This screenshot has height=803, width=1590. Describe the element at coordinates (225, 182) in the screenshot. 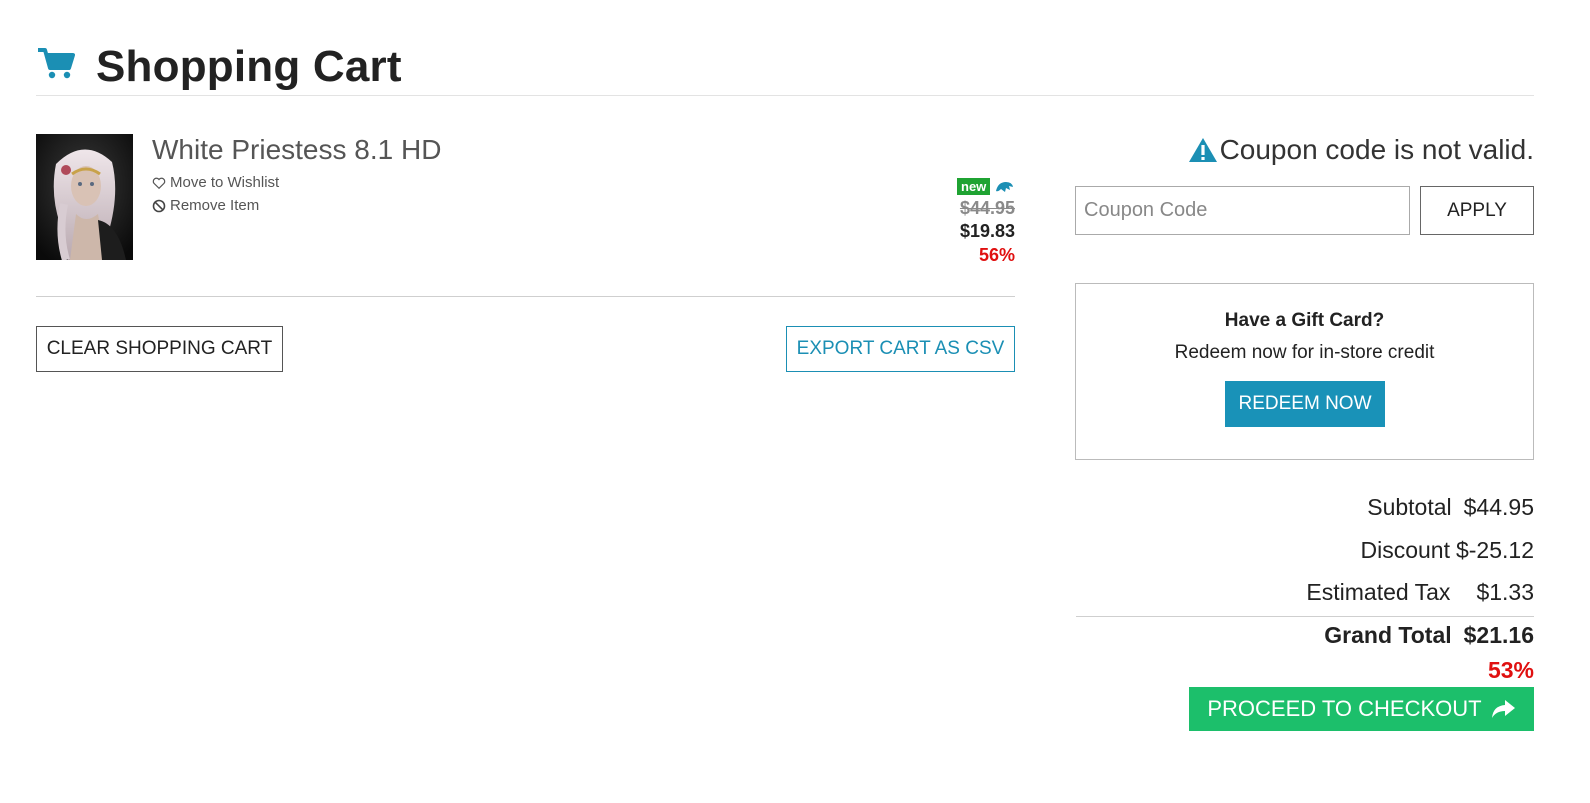

I see `move-to-wishlist-label: Move to Wishlist` at that location.